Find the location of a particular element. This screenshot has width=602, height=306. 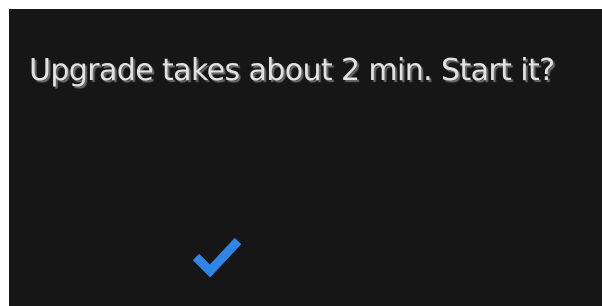

confirm-start-upgrade-button is located at coordinates (217, 256).